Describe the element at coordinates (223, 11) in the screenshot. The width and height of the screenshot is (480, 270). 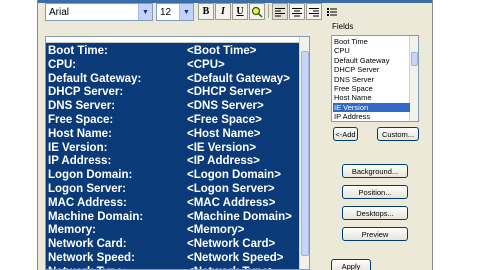
I see `italic-button: I` at that location.